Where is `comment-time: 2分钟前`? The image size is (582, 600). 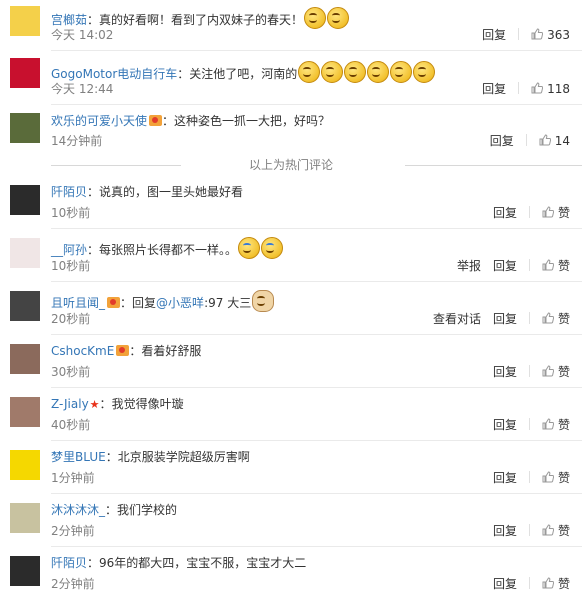 comment-time: 2分钟前 is located at coordinates (73, 531).